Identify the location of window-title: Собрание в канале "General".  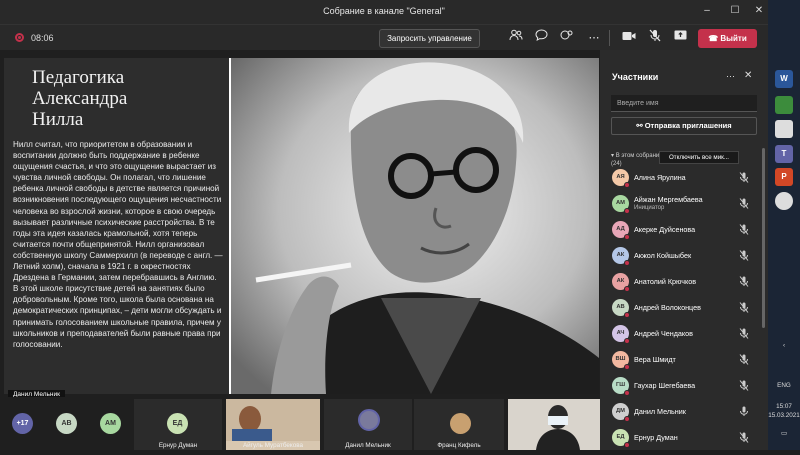
(384, 11).